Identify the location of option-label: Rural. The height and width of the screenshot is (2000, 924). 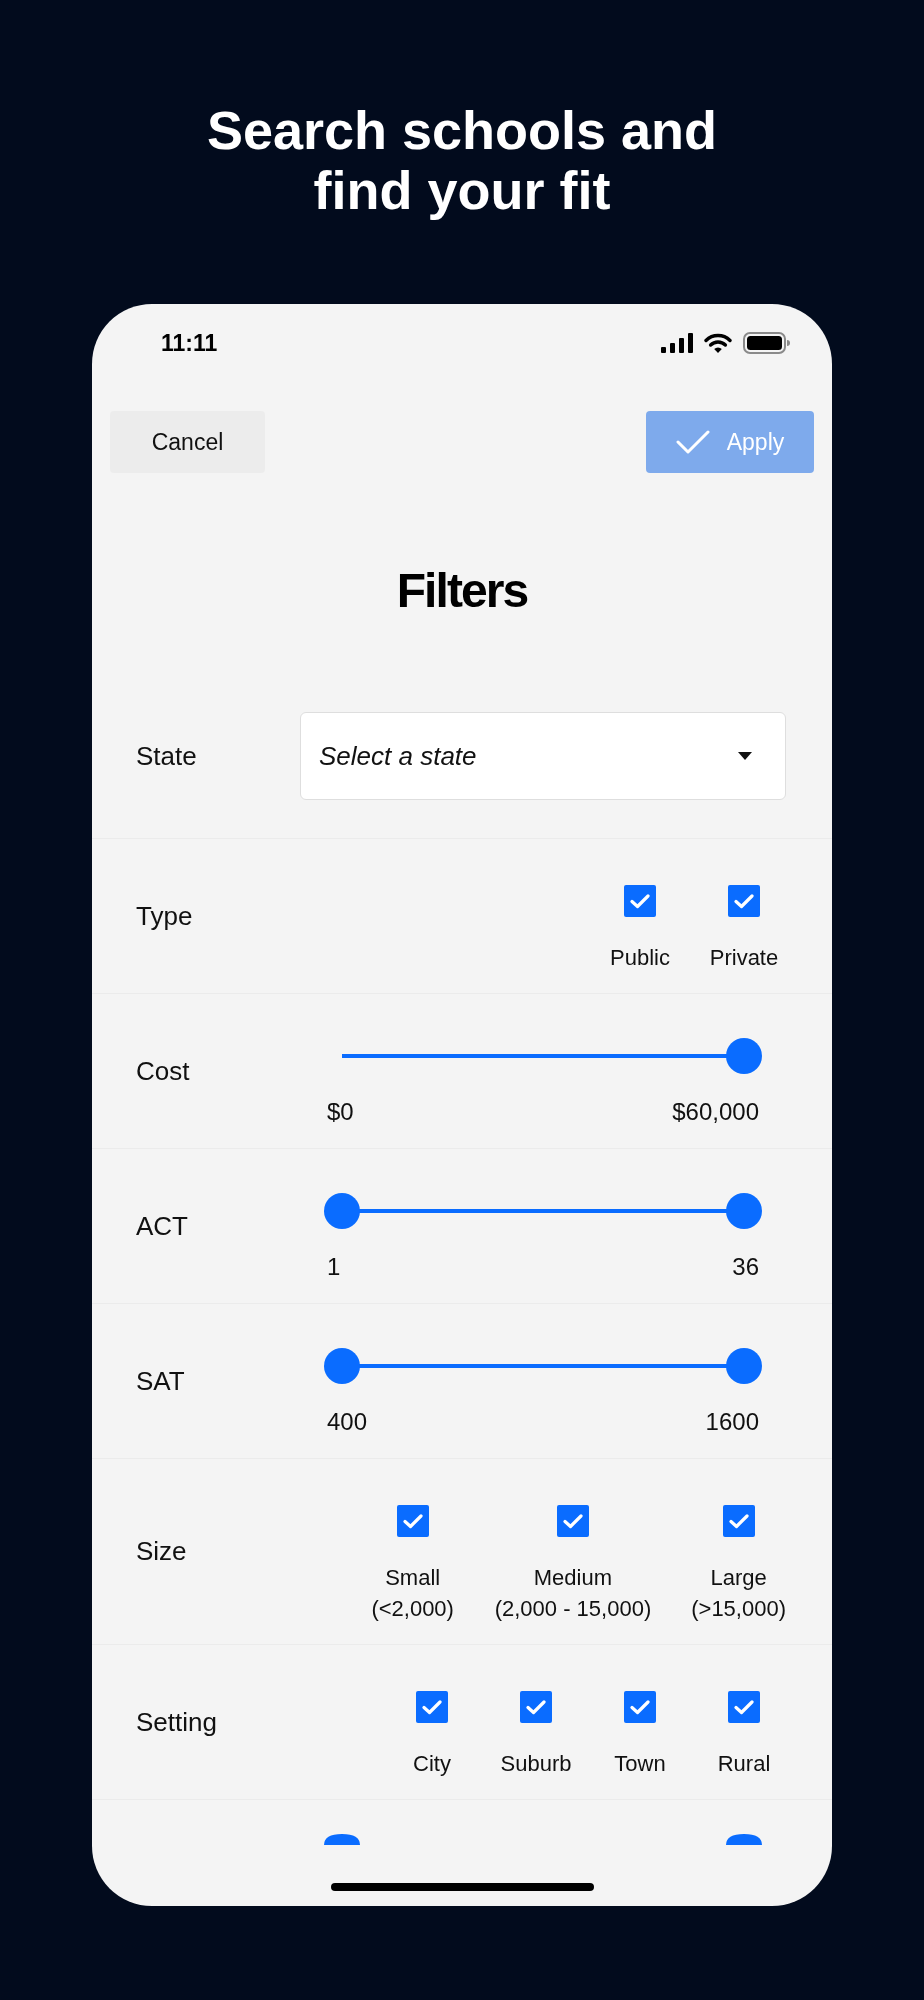
(744, 1764).